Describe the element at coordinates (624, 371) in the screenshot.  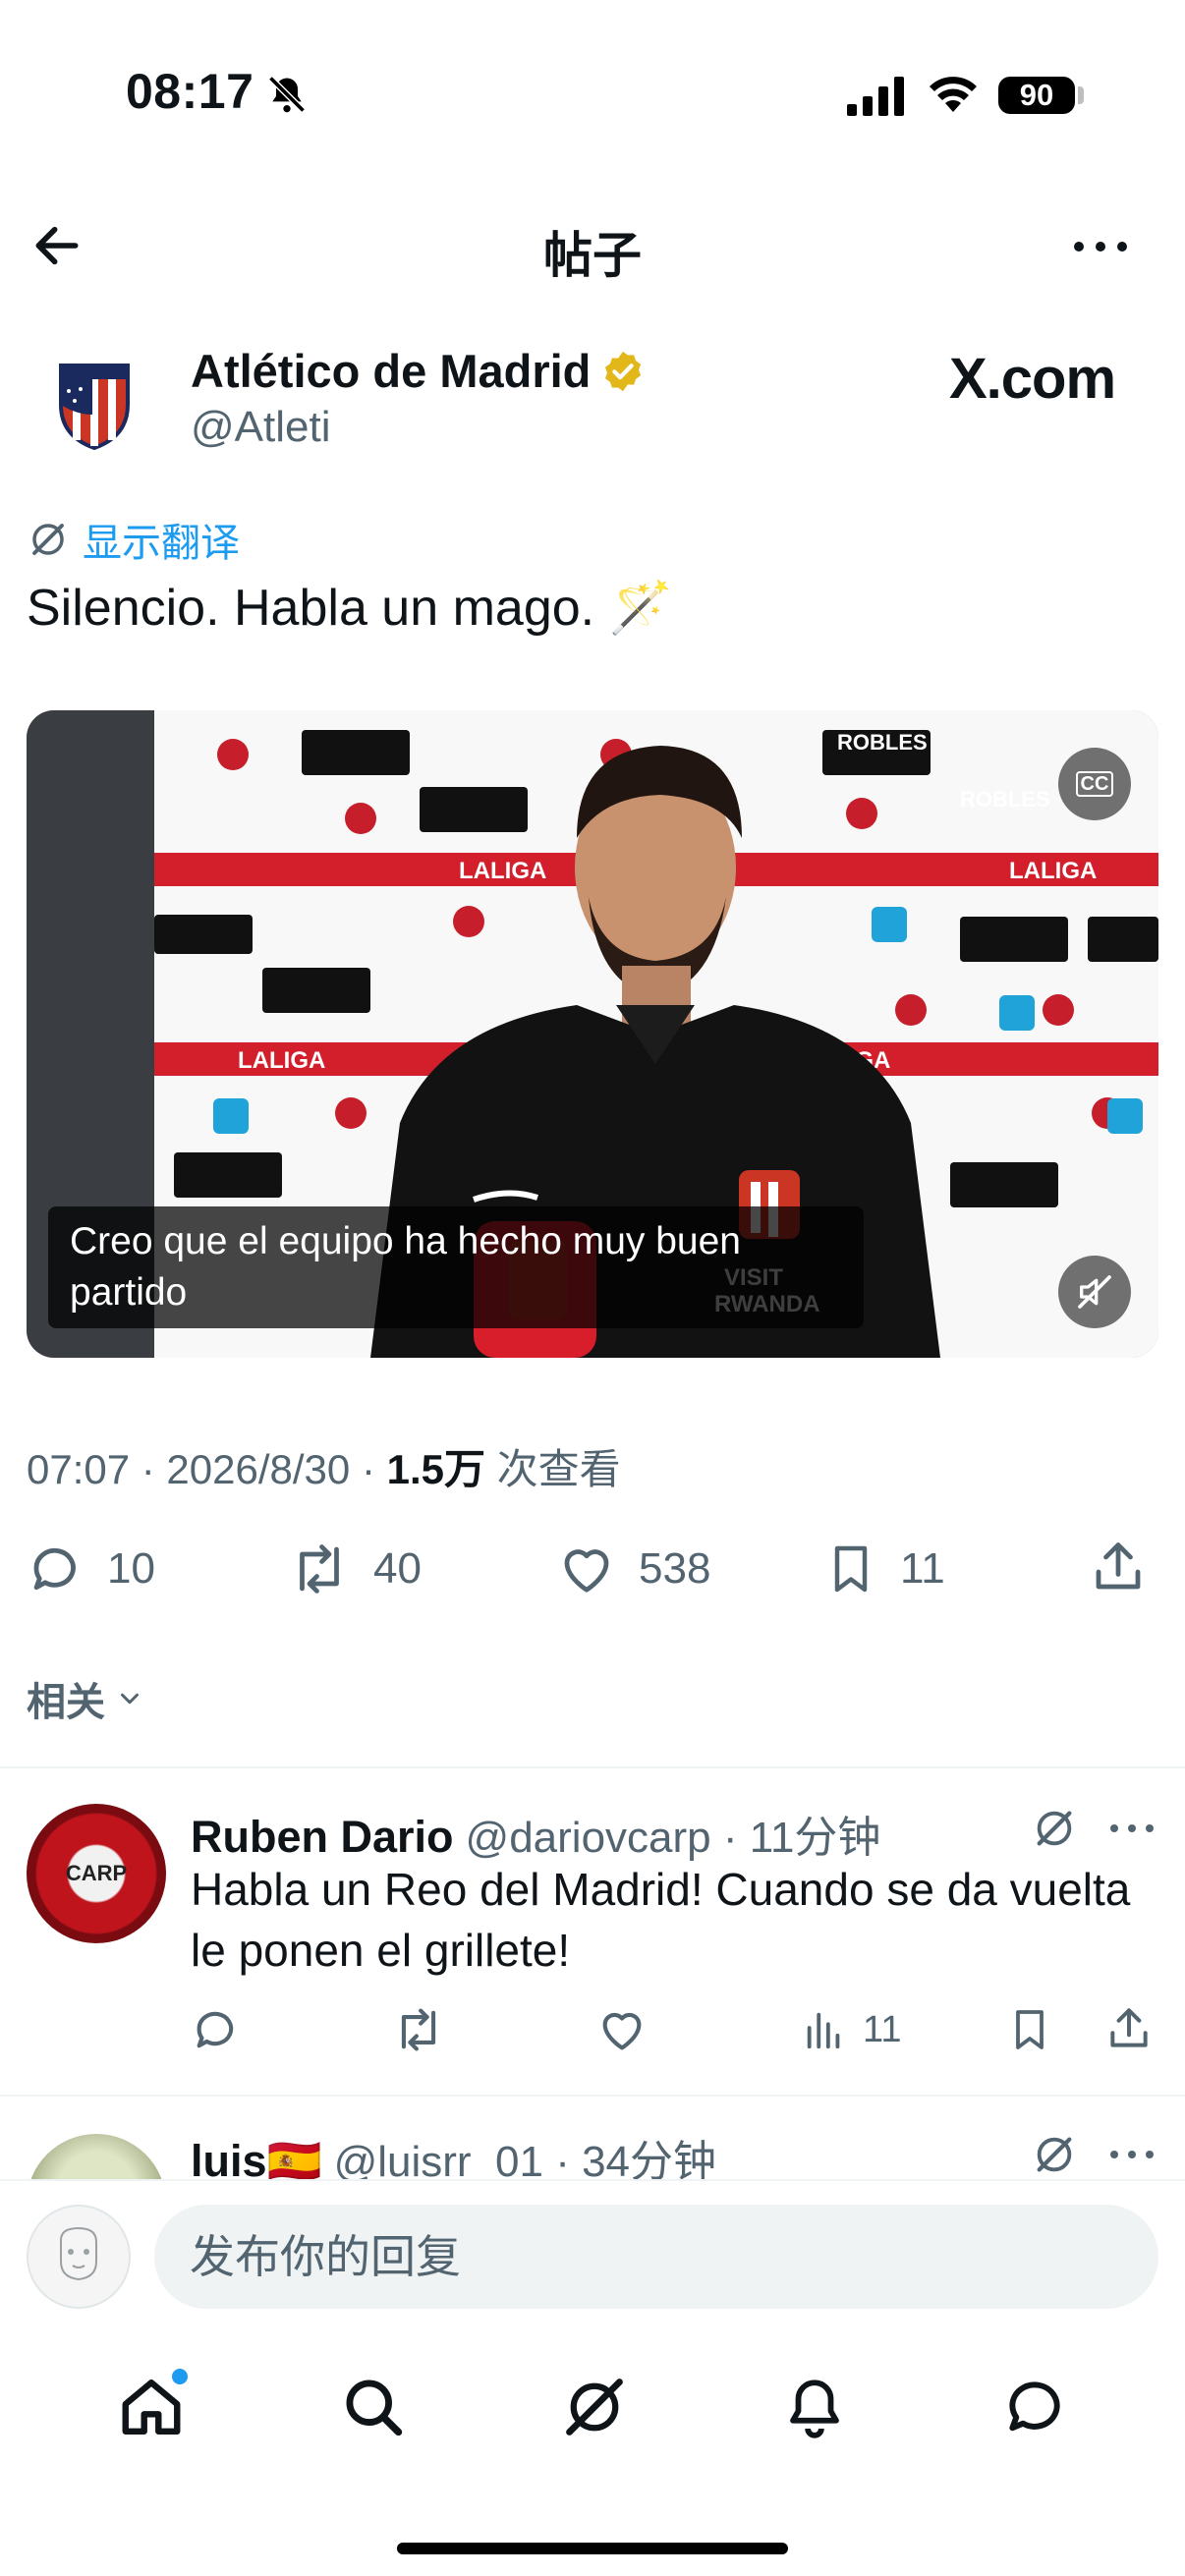
I see `verified-badge-icon` at that location.